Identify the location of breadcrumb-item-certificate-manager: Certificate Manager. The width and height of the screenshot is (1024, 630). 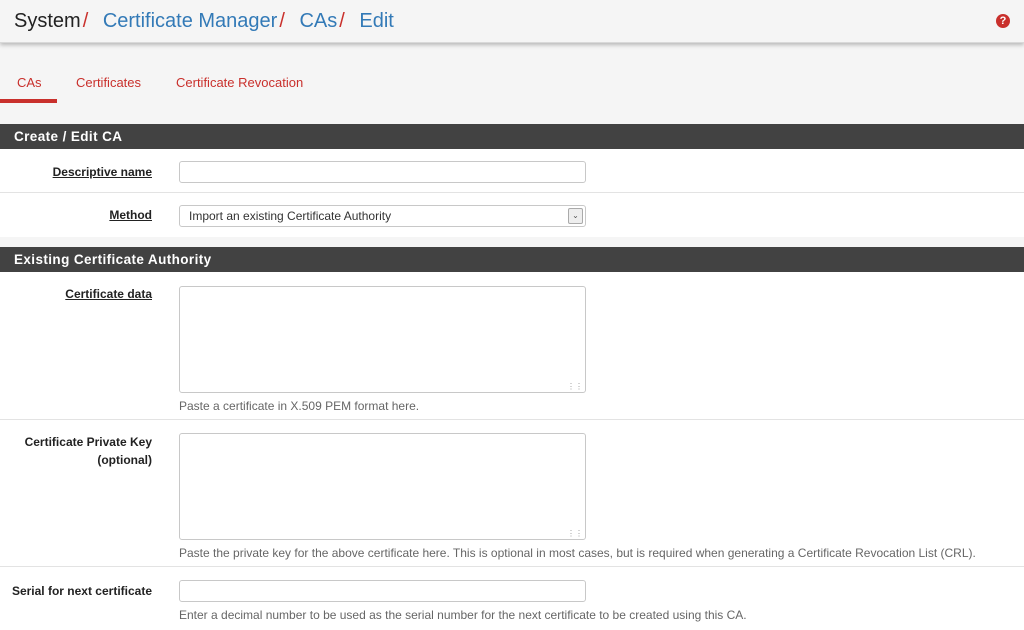
(190, 21).